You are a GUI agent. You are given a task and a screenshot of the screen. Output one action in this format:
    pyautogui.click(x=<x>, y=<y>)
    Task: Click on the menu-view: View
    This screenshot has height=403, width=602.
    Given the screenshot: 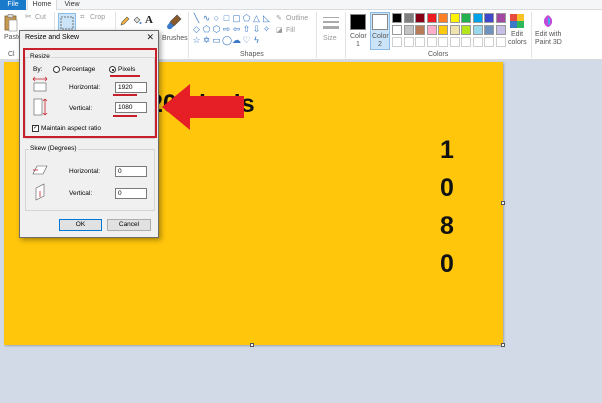 What is the action you would take?
    pyautogui.click(x=72, y=5)
    